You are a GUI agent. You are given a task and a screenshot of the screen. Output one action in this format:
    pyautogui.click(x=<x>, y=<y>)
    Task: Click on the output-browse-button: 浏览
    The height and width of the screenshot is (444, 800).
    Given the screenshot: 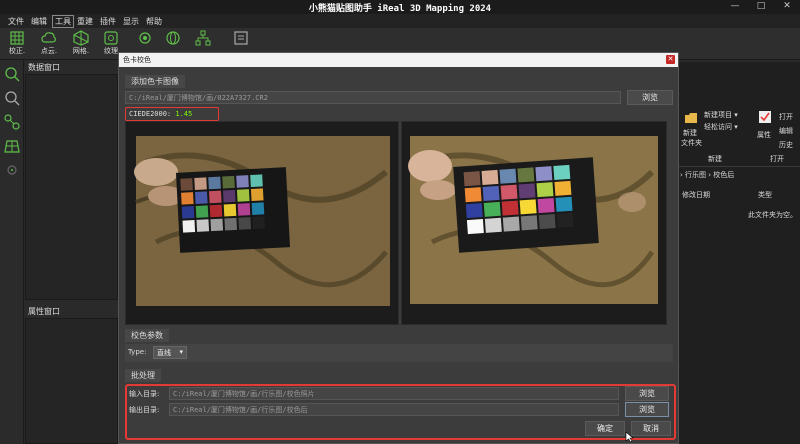 What is the action you would take?
    pyautogui.click(x=647, y=409)
    